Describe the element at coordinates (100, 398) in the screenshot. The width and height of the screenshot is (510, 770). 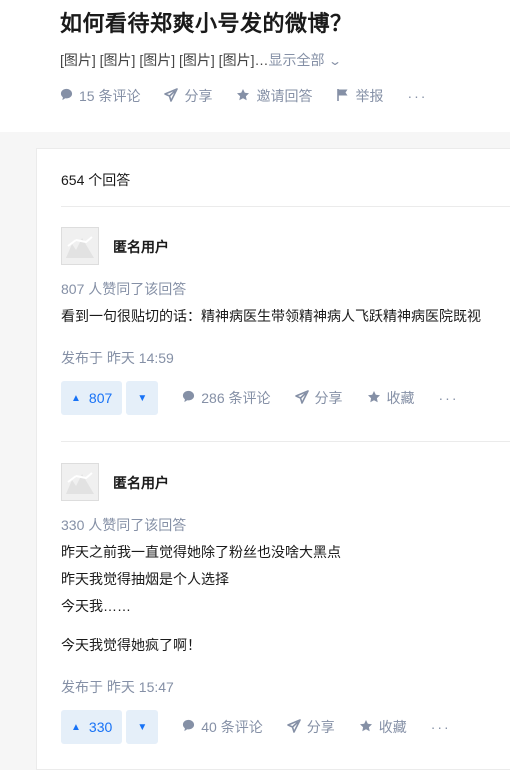
I see `upvote-count: 807` at that location.